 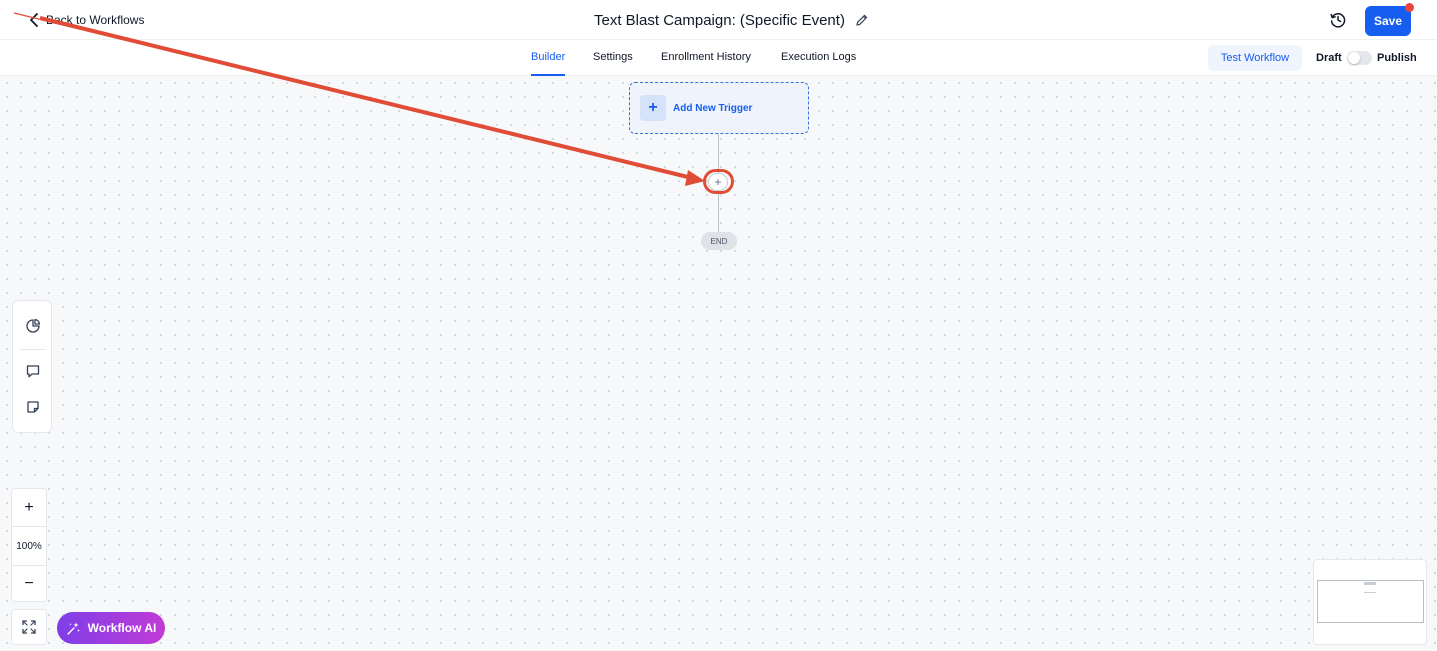 I want to click on minimap-viewport, so click(x=1370, y=601).